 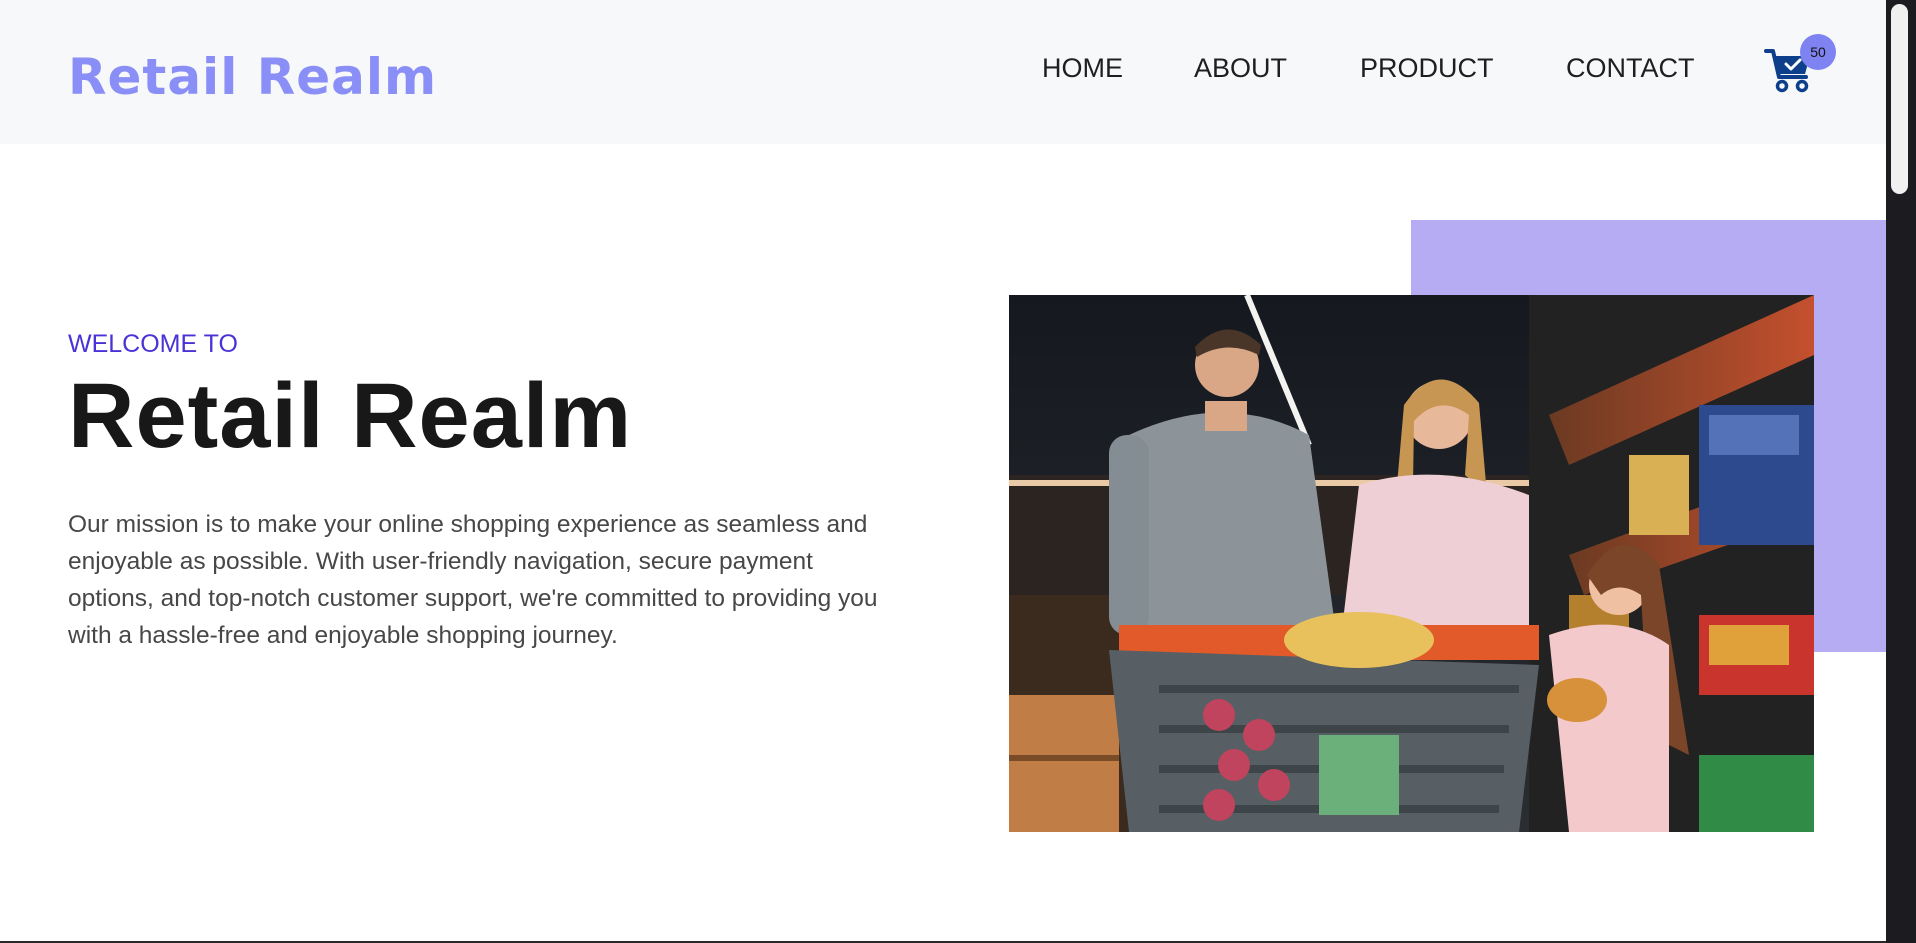 What do you see at coordinates (1427, 68) in the screenshot?
I see `nav-product: PRODUCT` at bounding box center [1427, 68].